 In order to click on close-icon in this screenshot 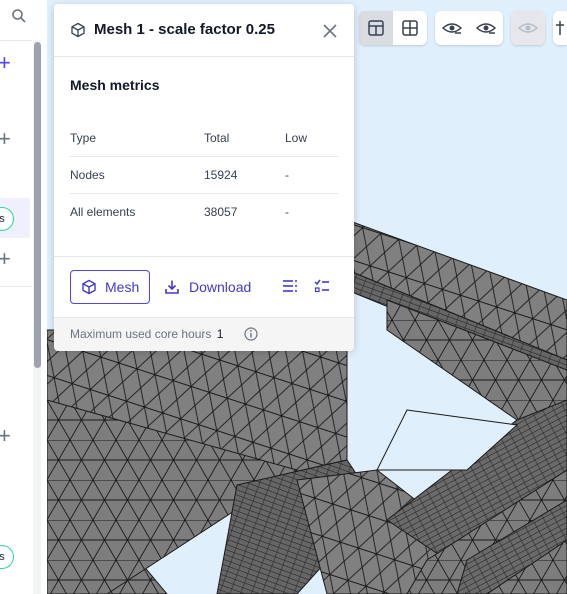, I will do `click(330, 31)`.